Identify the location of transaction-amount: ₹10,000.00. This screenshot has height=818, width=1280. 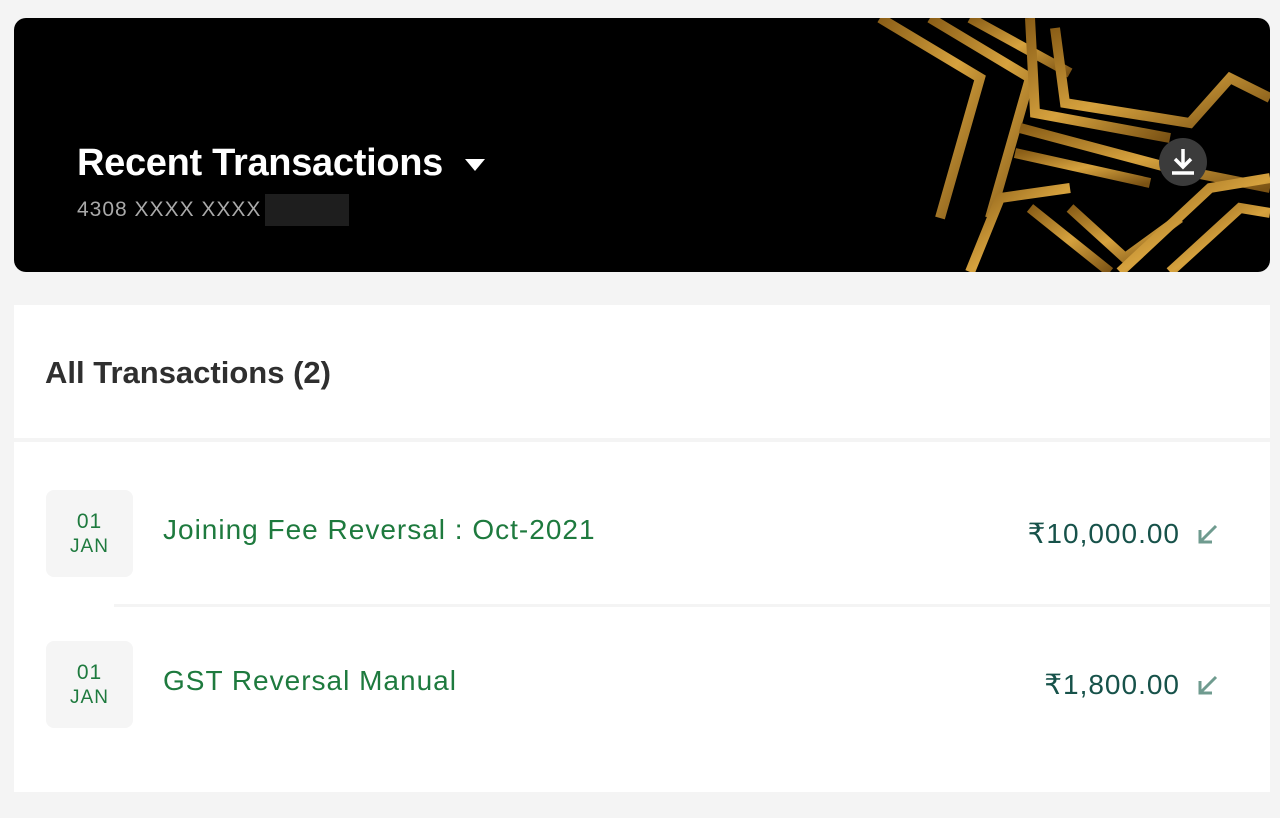
(1103, 533).